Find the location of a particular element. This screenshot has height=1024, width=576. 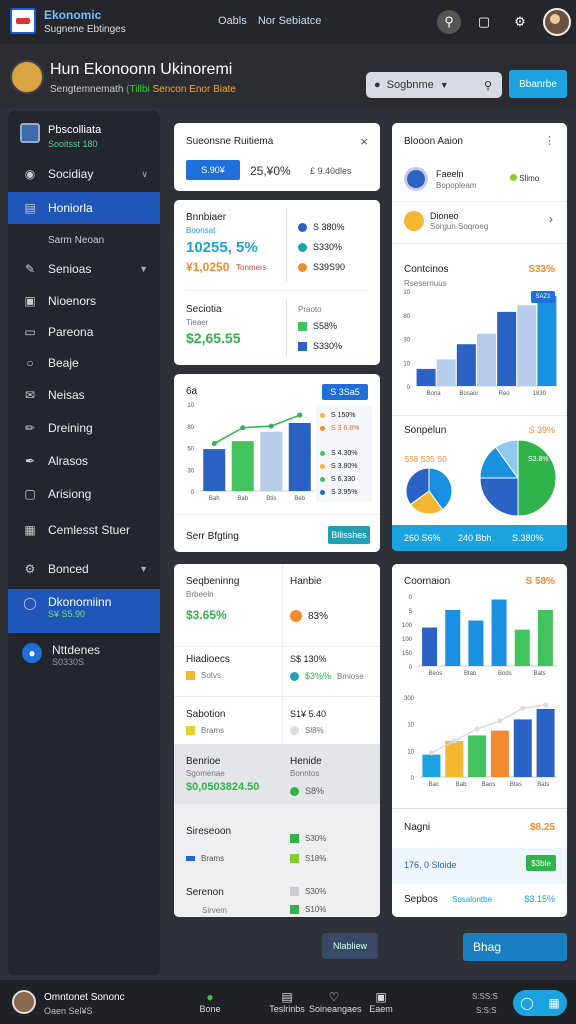

row-title: Sireseoon is located at coordinates (209, 831).